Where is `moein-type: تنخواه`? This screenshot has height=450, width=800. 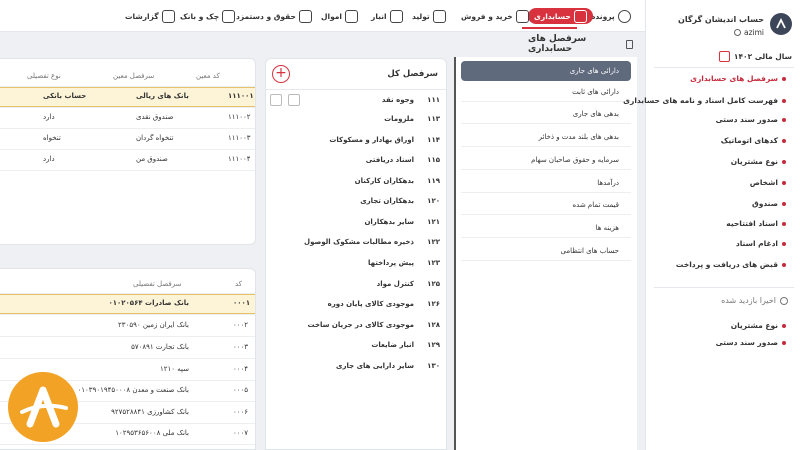 moein-type: تنخواه is located at coordinates (52, 138).